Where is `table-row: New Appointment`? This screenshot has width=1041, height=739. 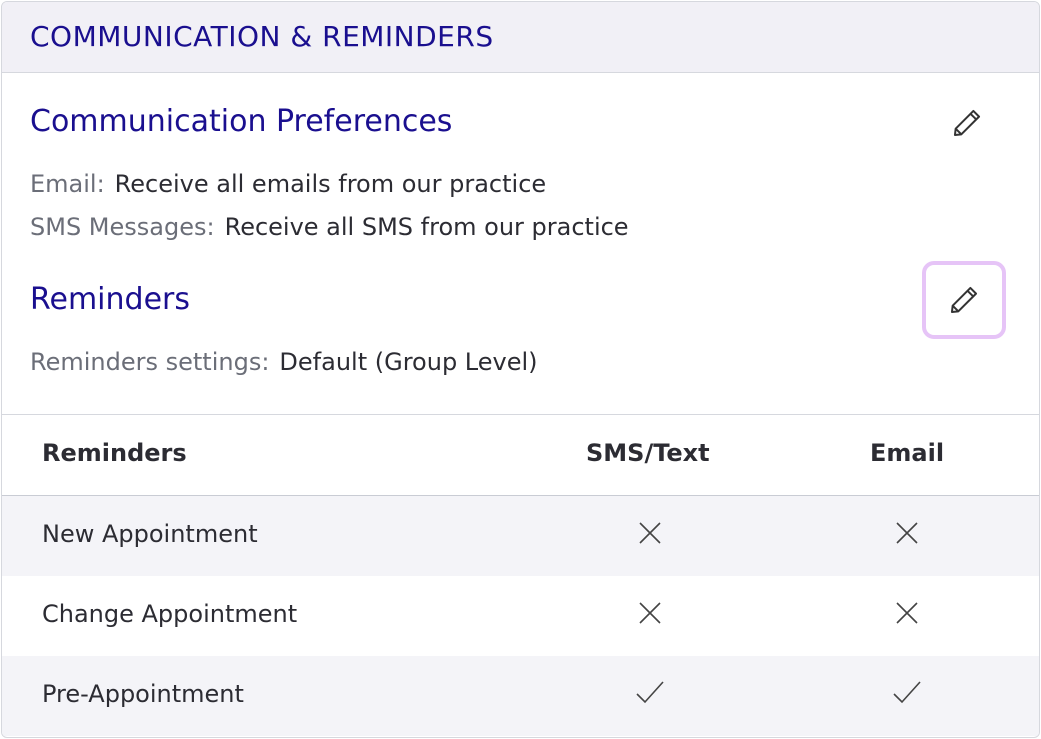
table-row: New Appointment is located at coordinates (520, 536).